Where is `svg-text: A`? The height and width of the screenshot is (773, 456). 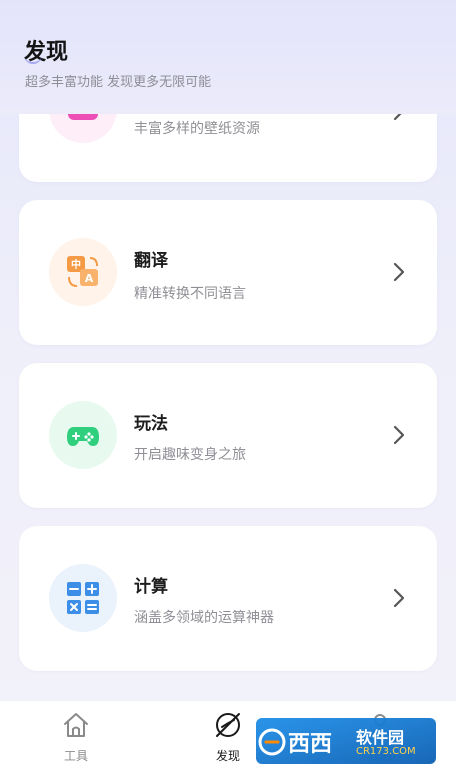
svg-text: A is located at coordinates (89, 278).